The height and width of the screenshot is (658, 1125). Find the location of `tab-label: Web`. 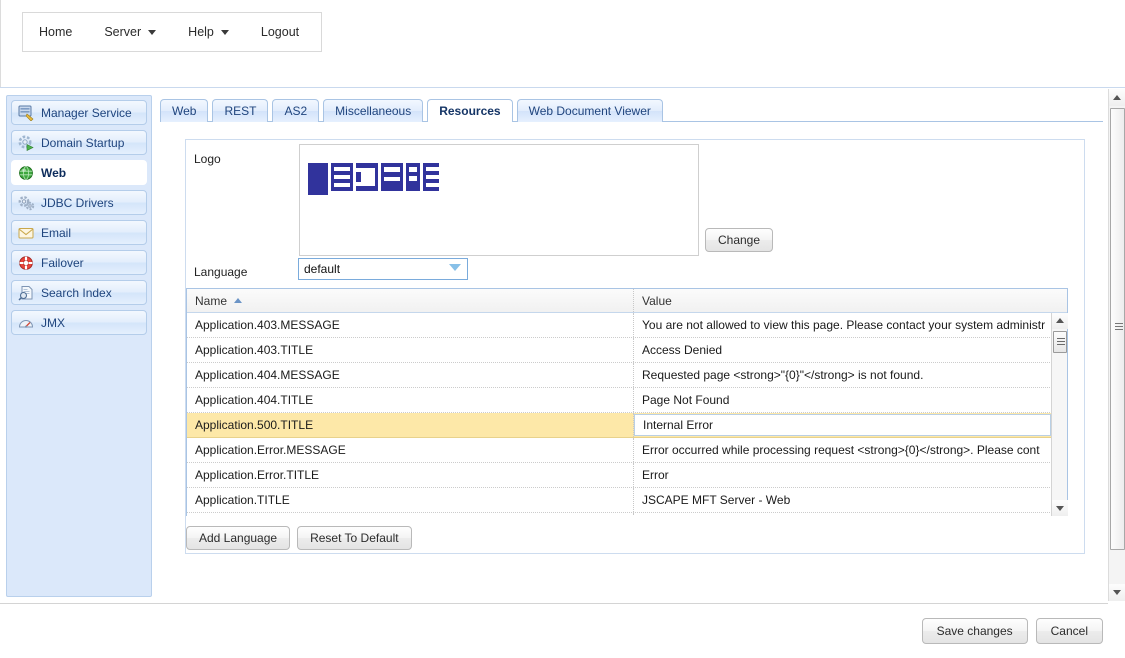

tab-label: Web is located at coordinates (184, 111).